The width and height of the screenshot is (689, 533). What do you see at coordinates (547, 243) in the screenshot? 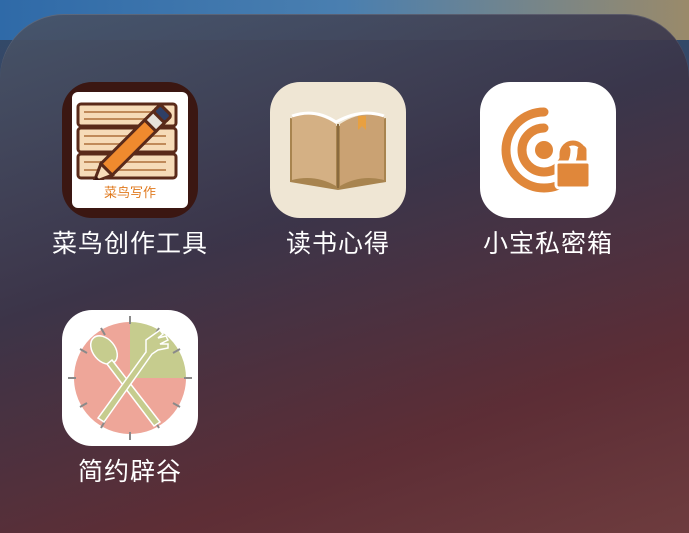
I see `app-label: 小宝私密箱` at bounding box center [547, 243].